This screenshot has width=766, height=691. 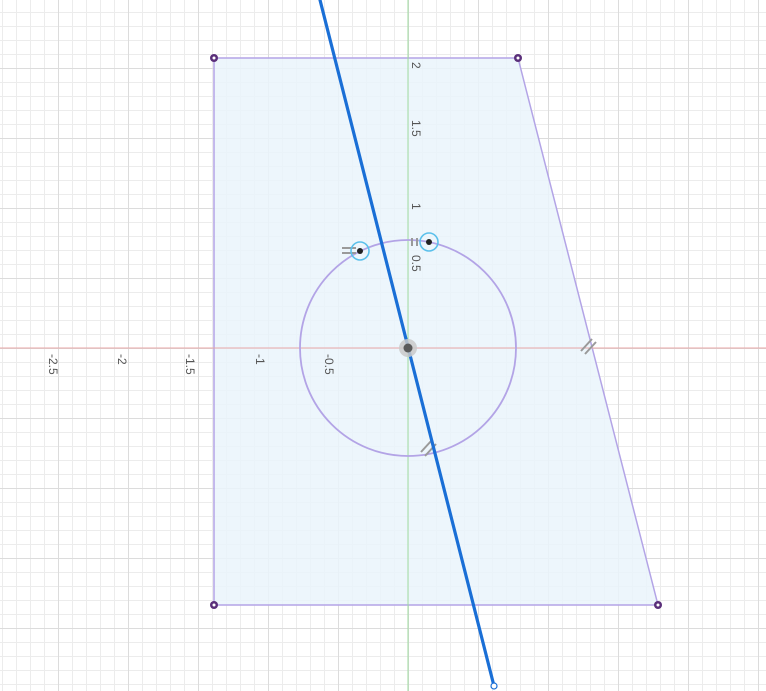 I want to click on vertex-bottom-right, so click(x=658, y=605).